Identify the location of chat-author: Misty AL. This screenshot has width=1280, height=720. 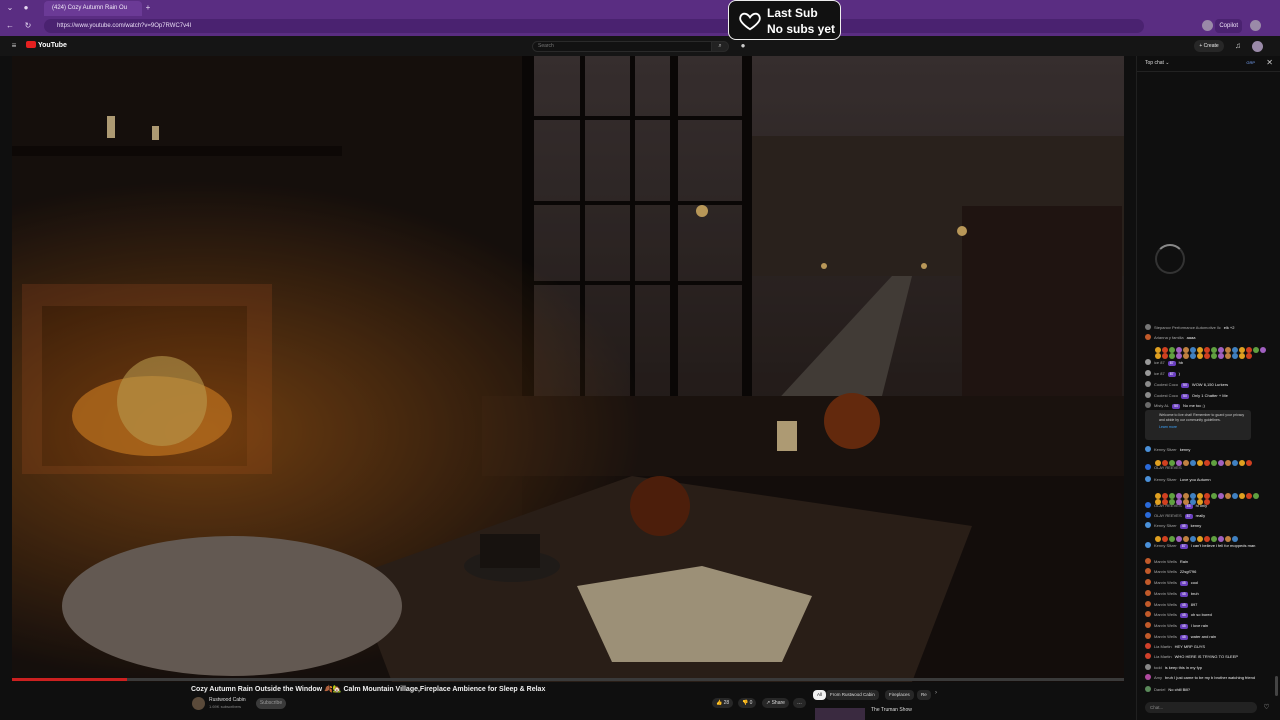
(1161, 405).